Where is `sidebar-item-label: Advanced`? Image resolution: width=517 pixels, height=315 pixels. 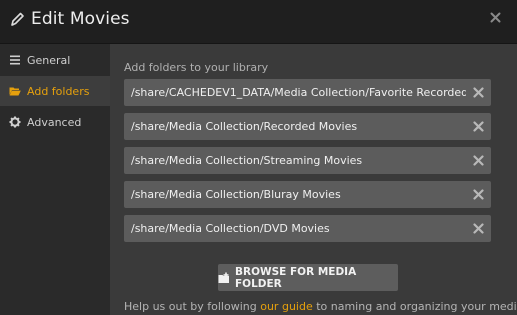 sidebar-item-label: Advanced is located at coordinates (54, 122).